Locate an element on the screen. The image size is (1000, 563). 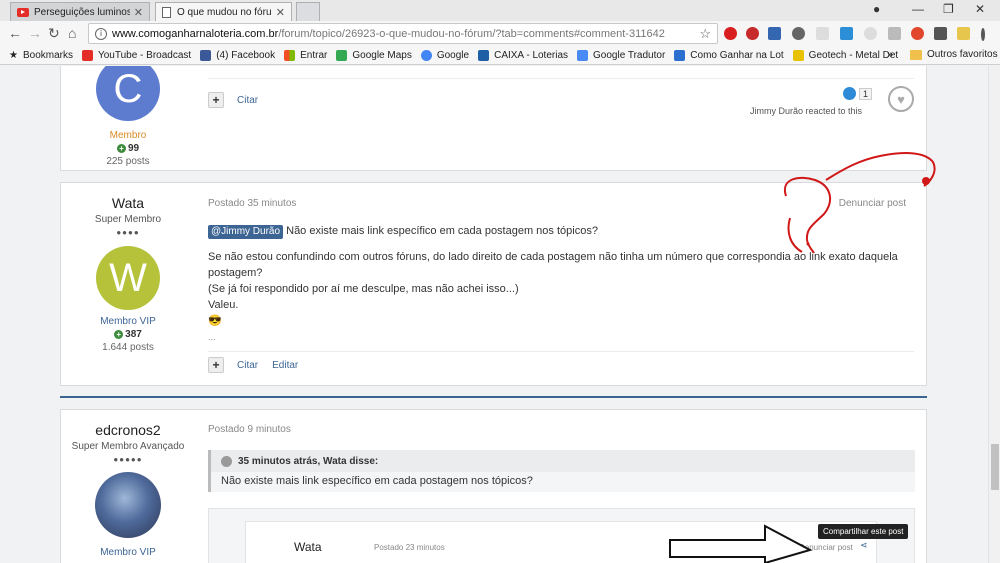
facebook-icon is located at coordinates (206, 55).